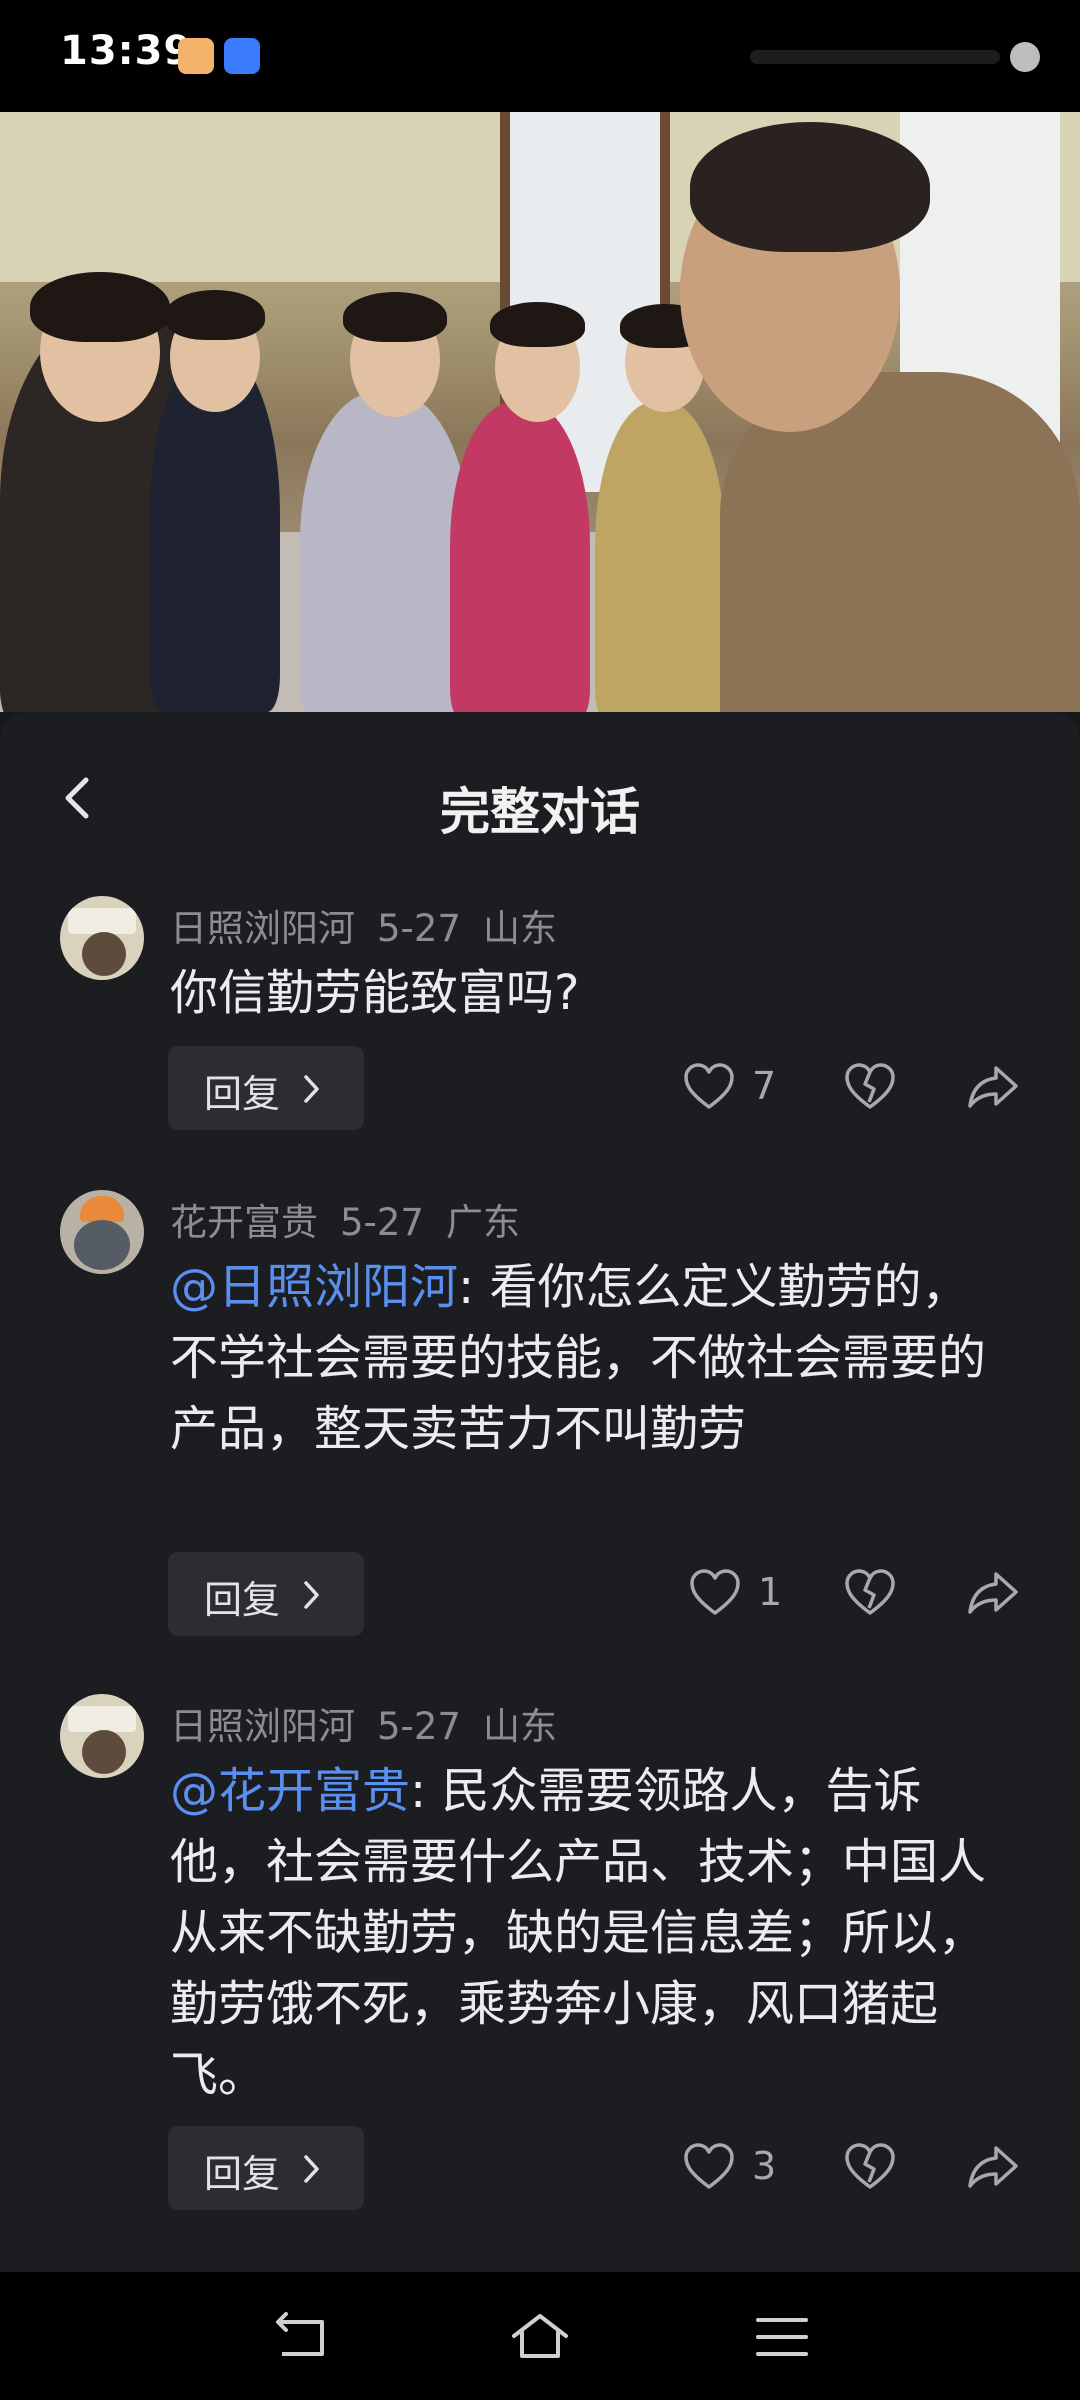 The image size is (1080, 2400). I want to click on notification-app-icon, so click(196, 56).